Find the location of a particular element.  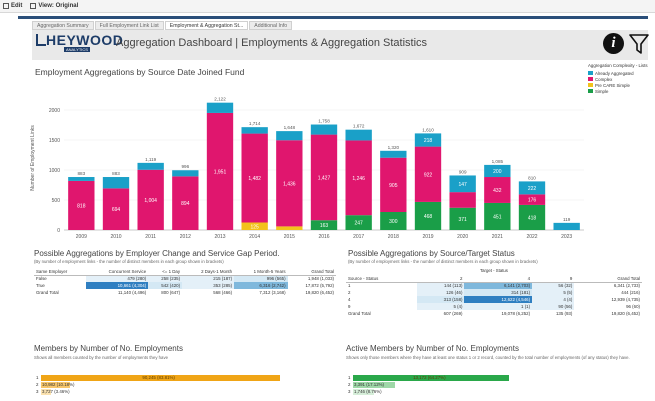

table-cell: 444 (216) is located at coordinates (630, 292).